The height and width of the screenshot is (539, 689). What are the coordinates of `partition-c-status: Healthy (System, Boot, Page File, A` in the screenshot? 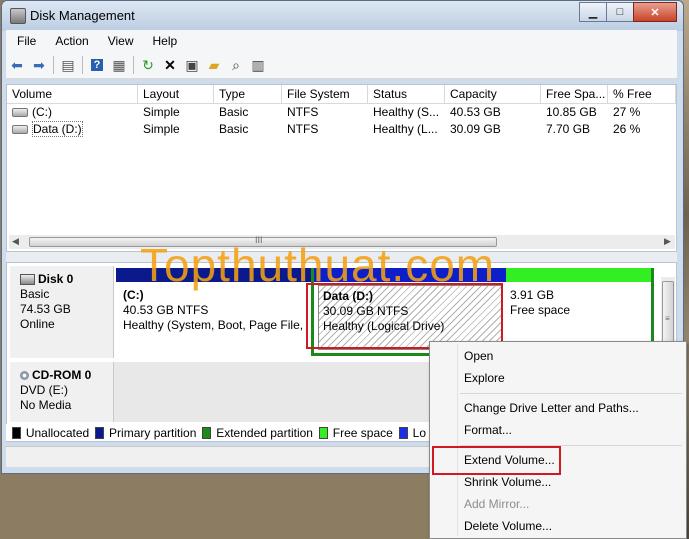 It's located at (215, 325).